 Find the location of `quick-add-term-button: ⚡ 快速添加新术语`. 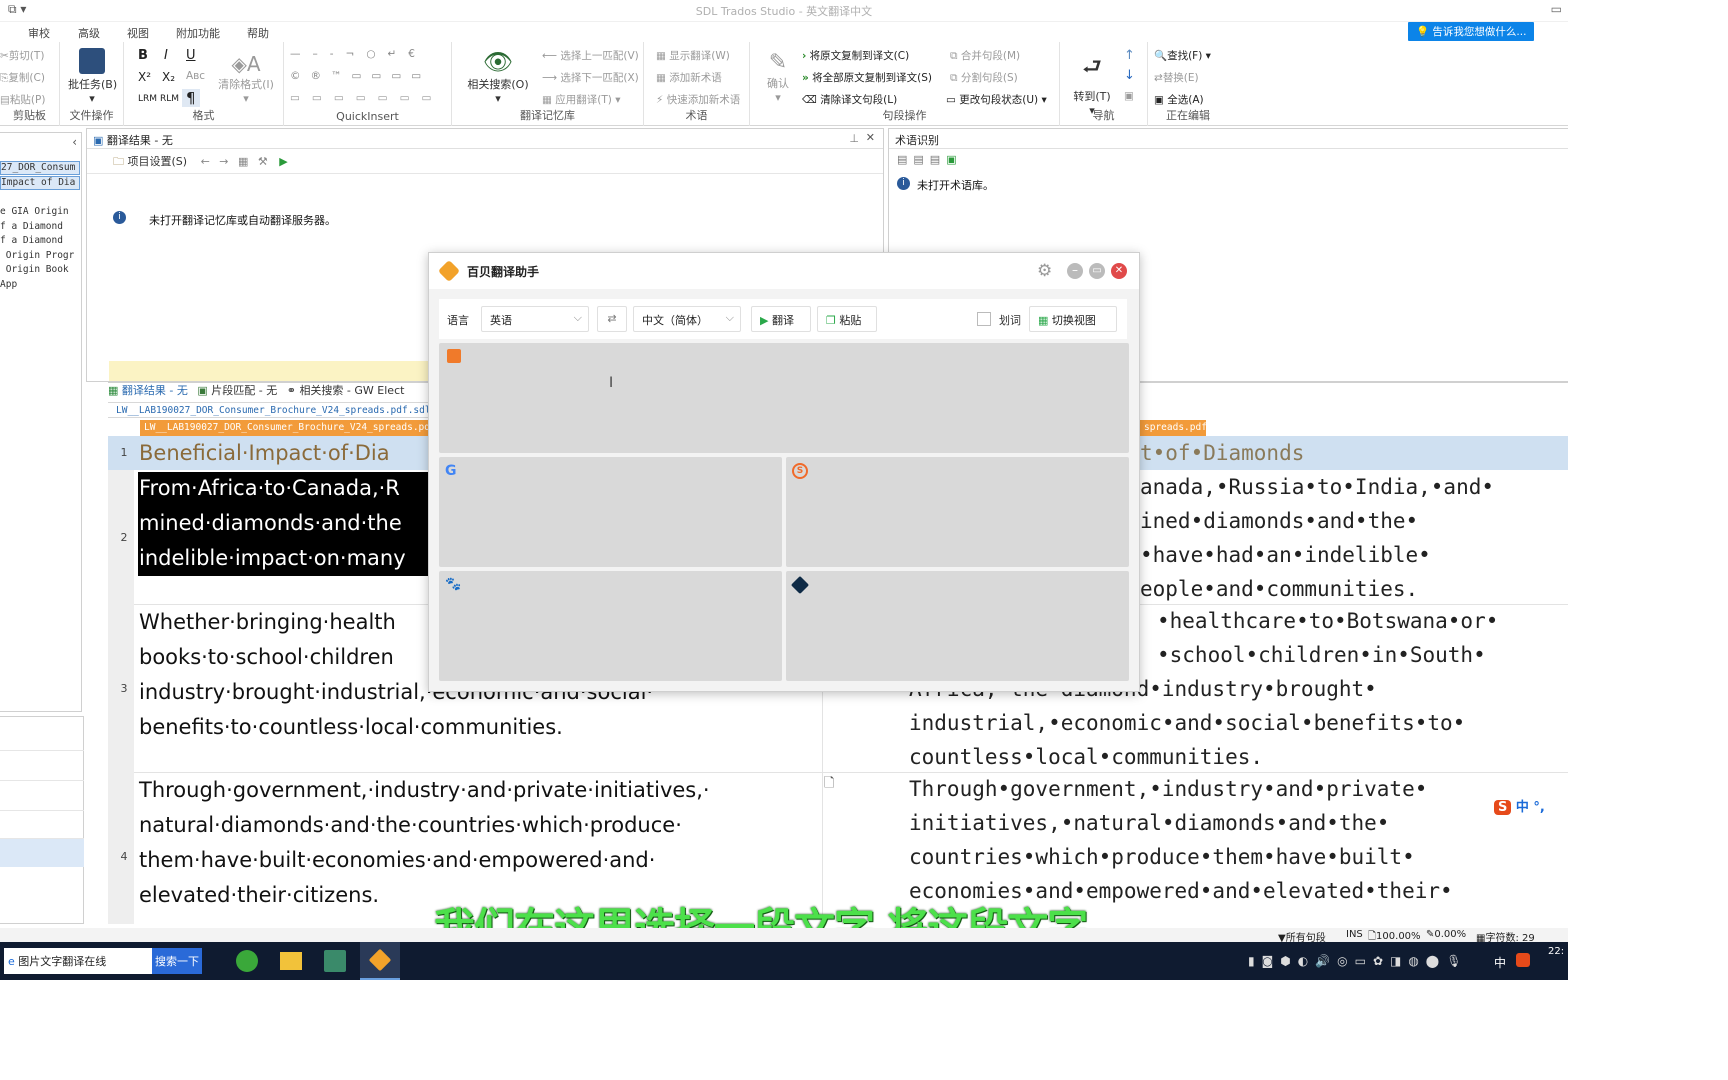

quick-add-term-button: ⚡ 快速添加新术语 is located at coordinates (698, 99).